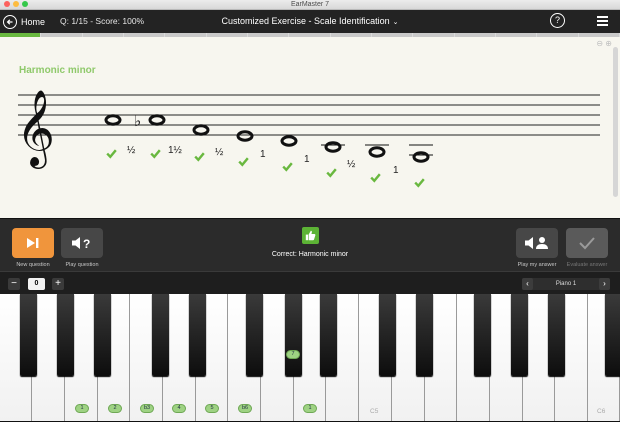 The image size is (620, 422). I want to click on previous-instrument-button: ‹, so click(527, 284).